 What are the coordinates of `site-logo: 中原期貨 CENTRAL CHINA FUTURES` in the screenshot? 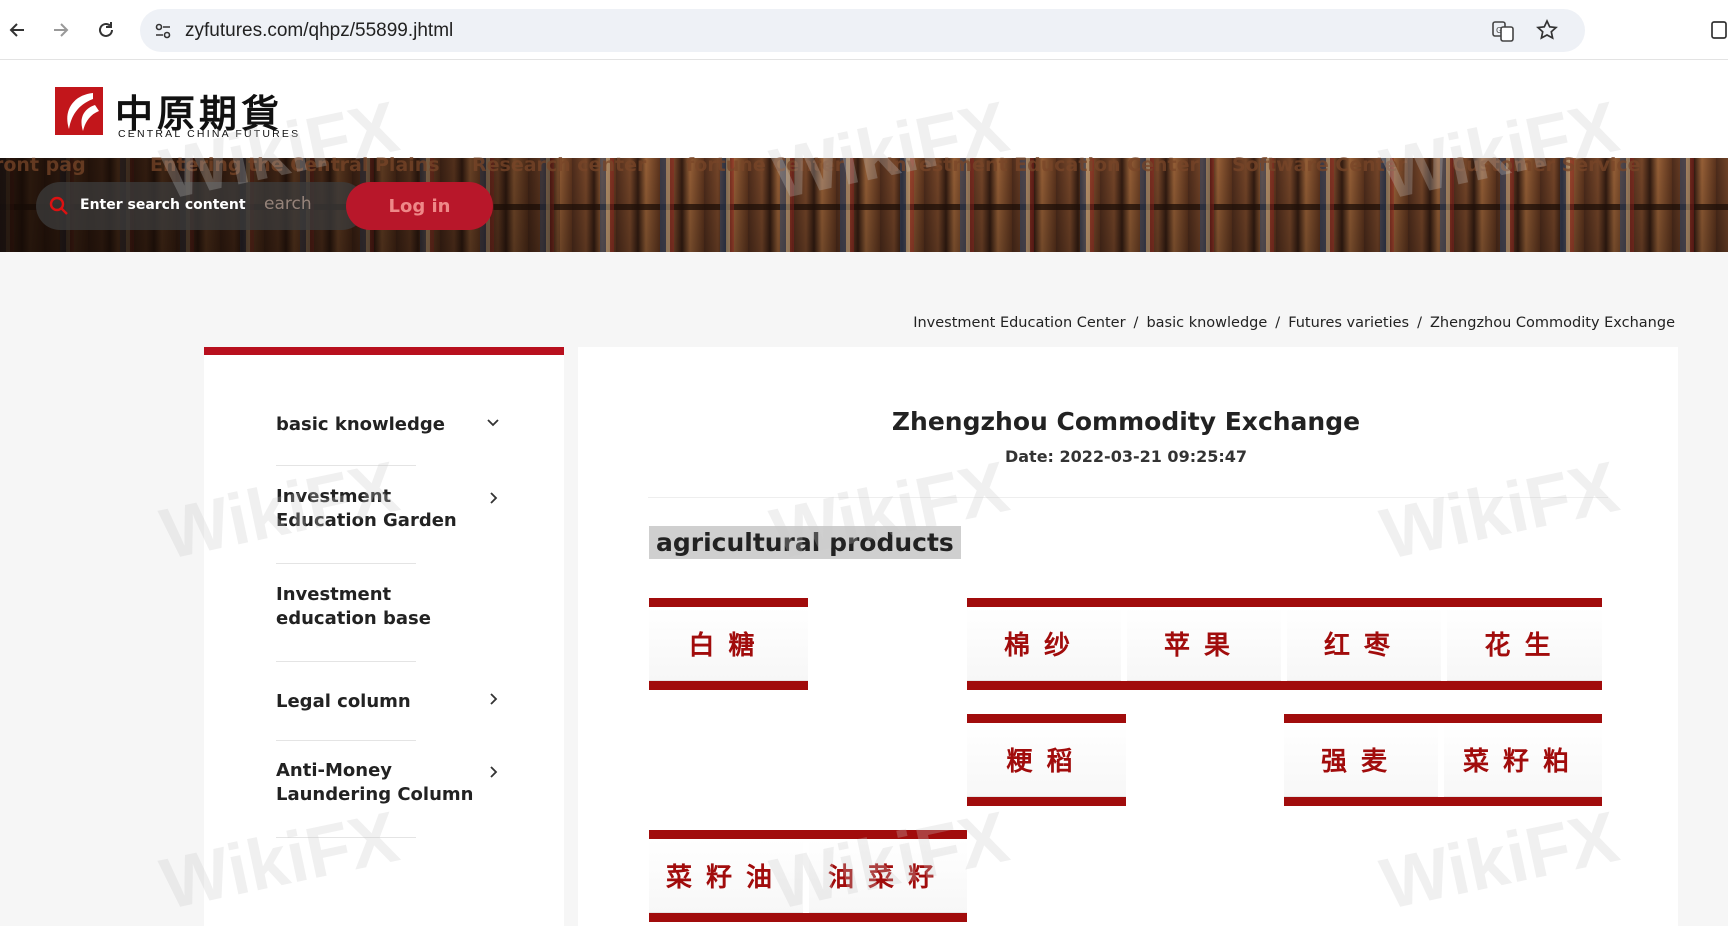 It's located at (180, 114).